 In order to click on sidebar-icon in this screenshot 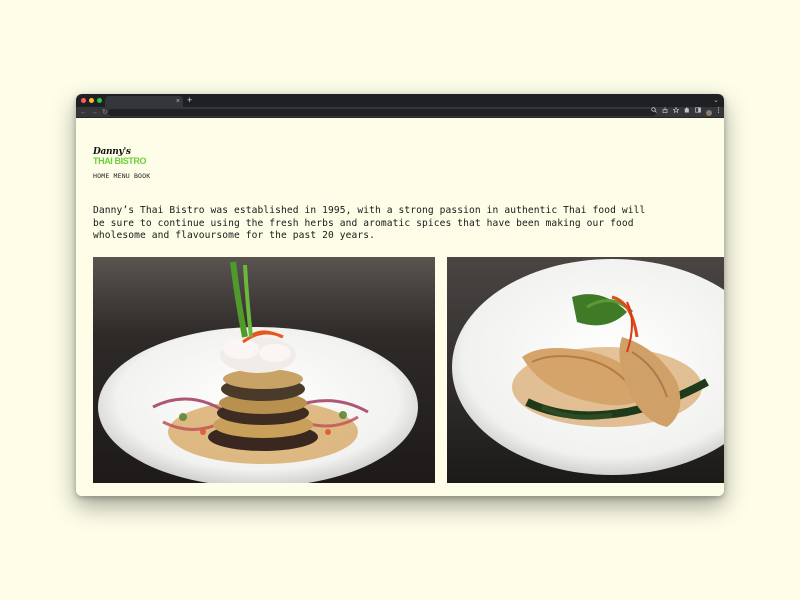, I will do `click(698, 112)`.